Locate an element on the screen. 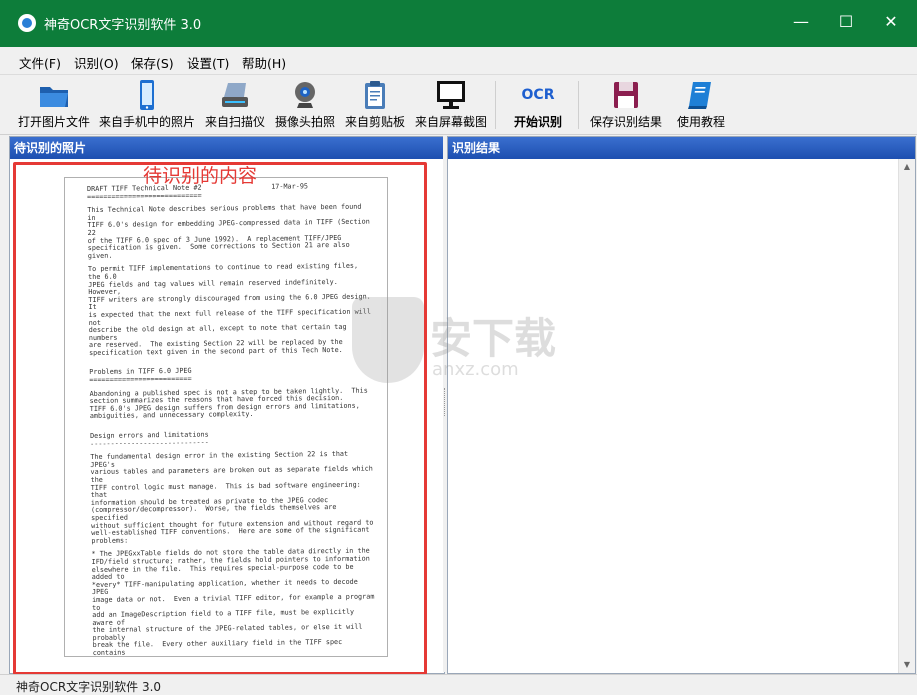 This screenshot has width=917, height=695. clipboard-icon is located at coordinates (375, 95).